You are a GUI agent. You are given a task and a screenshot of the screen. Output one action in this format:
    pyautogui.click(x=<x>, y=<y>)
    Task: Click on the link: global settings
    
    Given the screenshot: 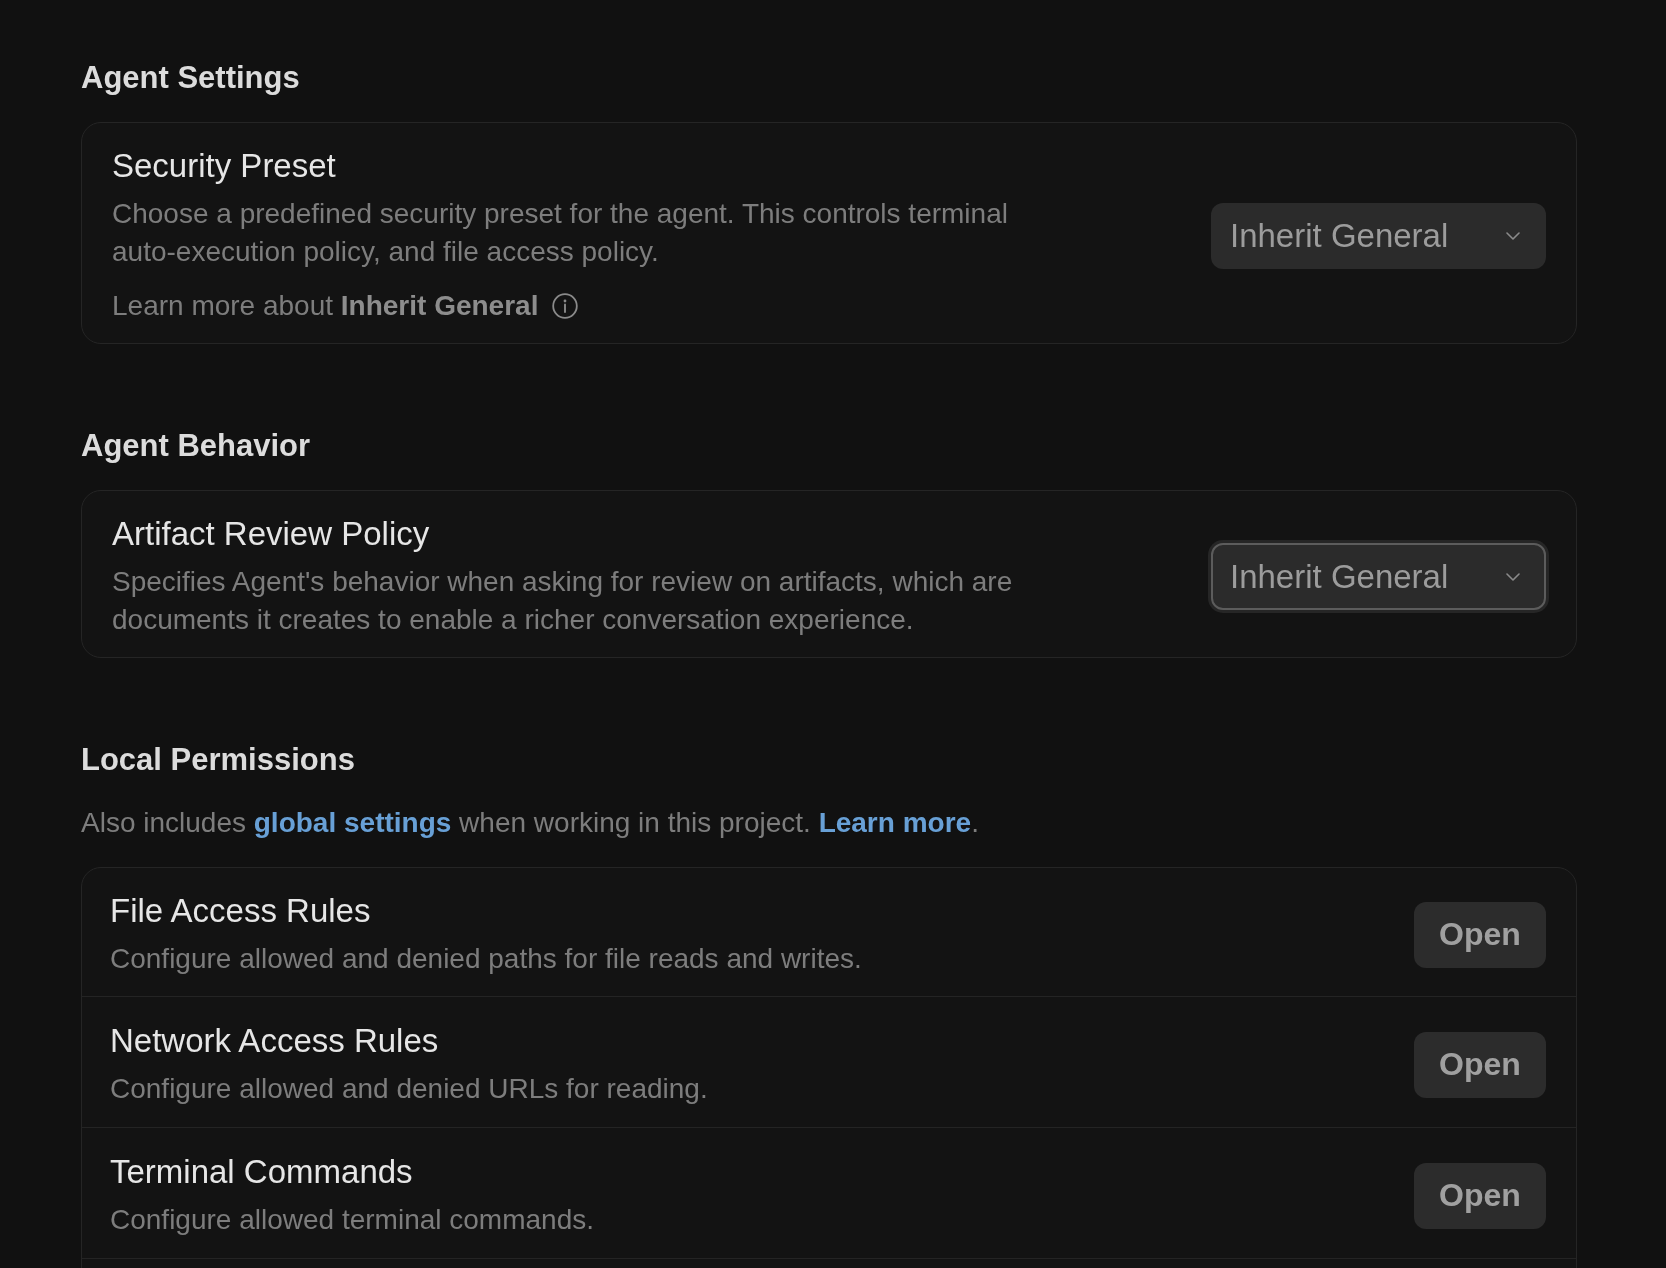 What is the action you would take?
    pyautogui.click(x=352, y=822)
    